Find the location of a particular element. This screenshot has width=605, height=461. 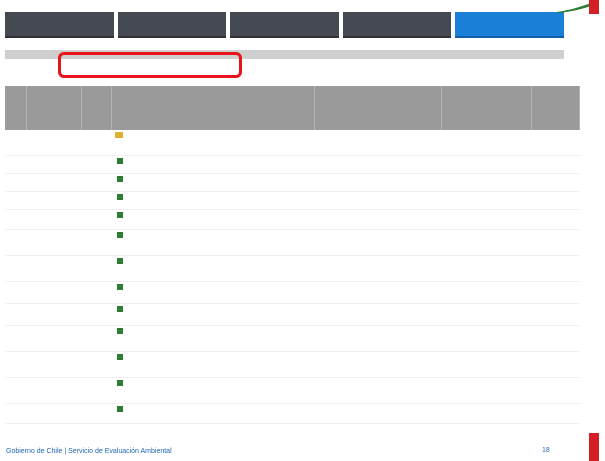

brand-red-tab is located at coordinates (594, 7).